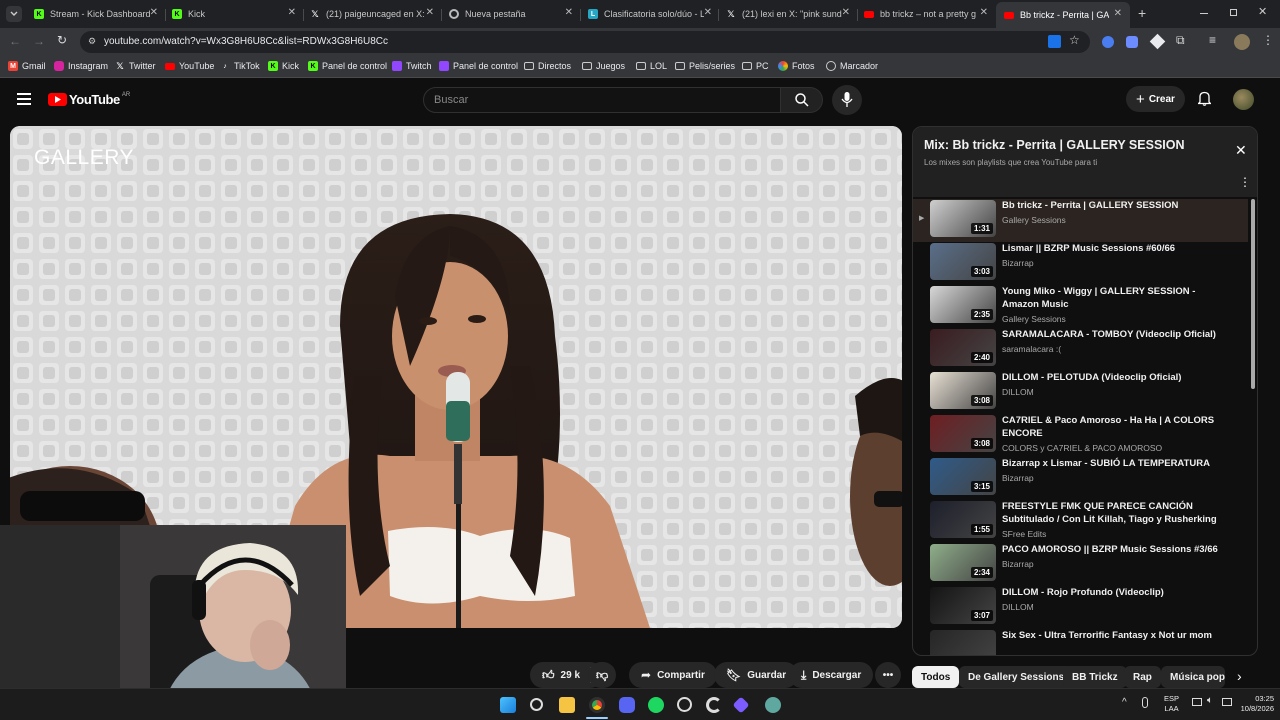 The image size is (1280, 720). What do you see at coordinates (1242, 42) in the screenshot?
I see `profile-avatar` at bounding box center [1242, 42].